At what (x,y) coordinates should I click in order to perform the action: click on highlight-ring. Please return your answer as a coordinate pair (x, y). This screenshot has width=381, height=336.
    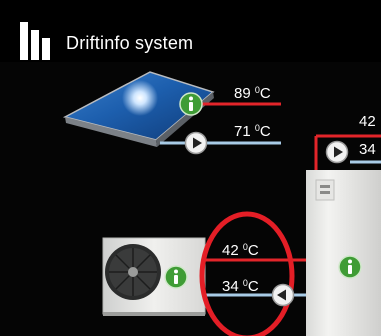
    Looking at the image, I should click on (247, 273).